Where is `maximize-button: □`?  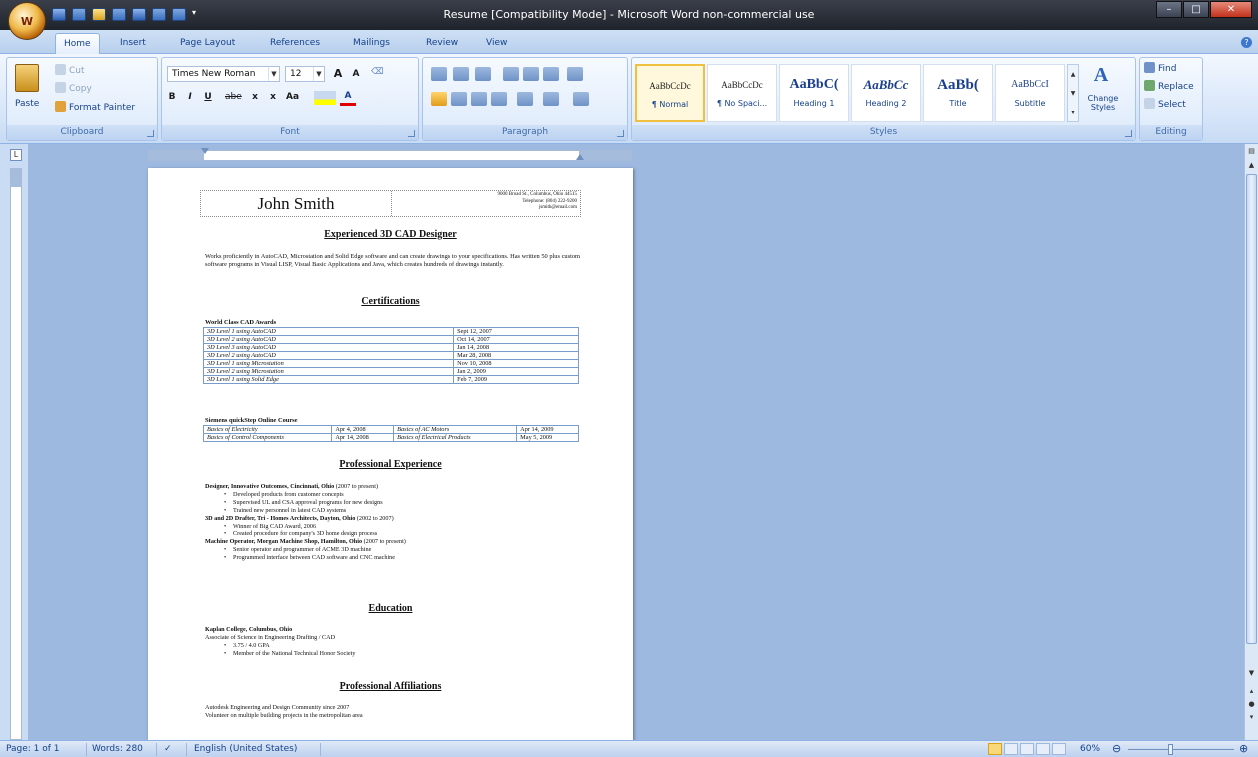
maximize-button: □ is located at coordinates (1196, 9).